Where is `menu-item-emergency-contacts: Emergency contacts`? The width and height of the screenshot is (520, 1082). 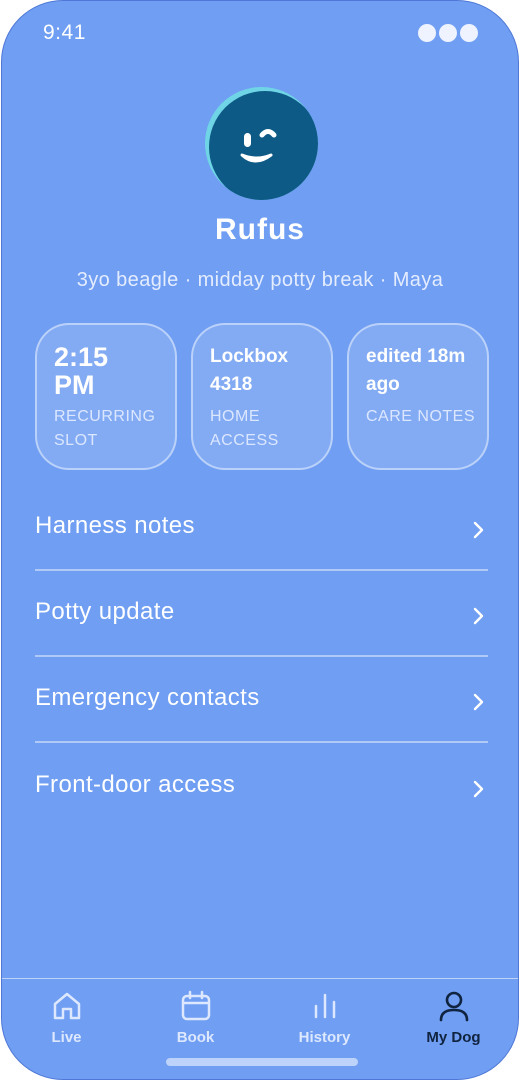
menu-item-emergency-contacts: Emergency contacts is located at coordinates (261, 700).